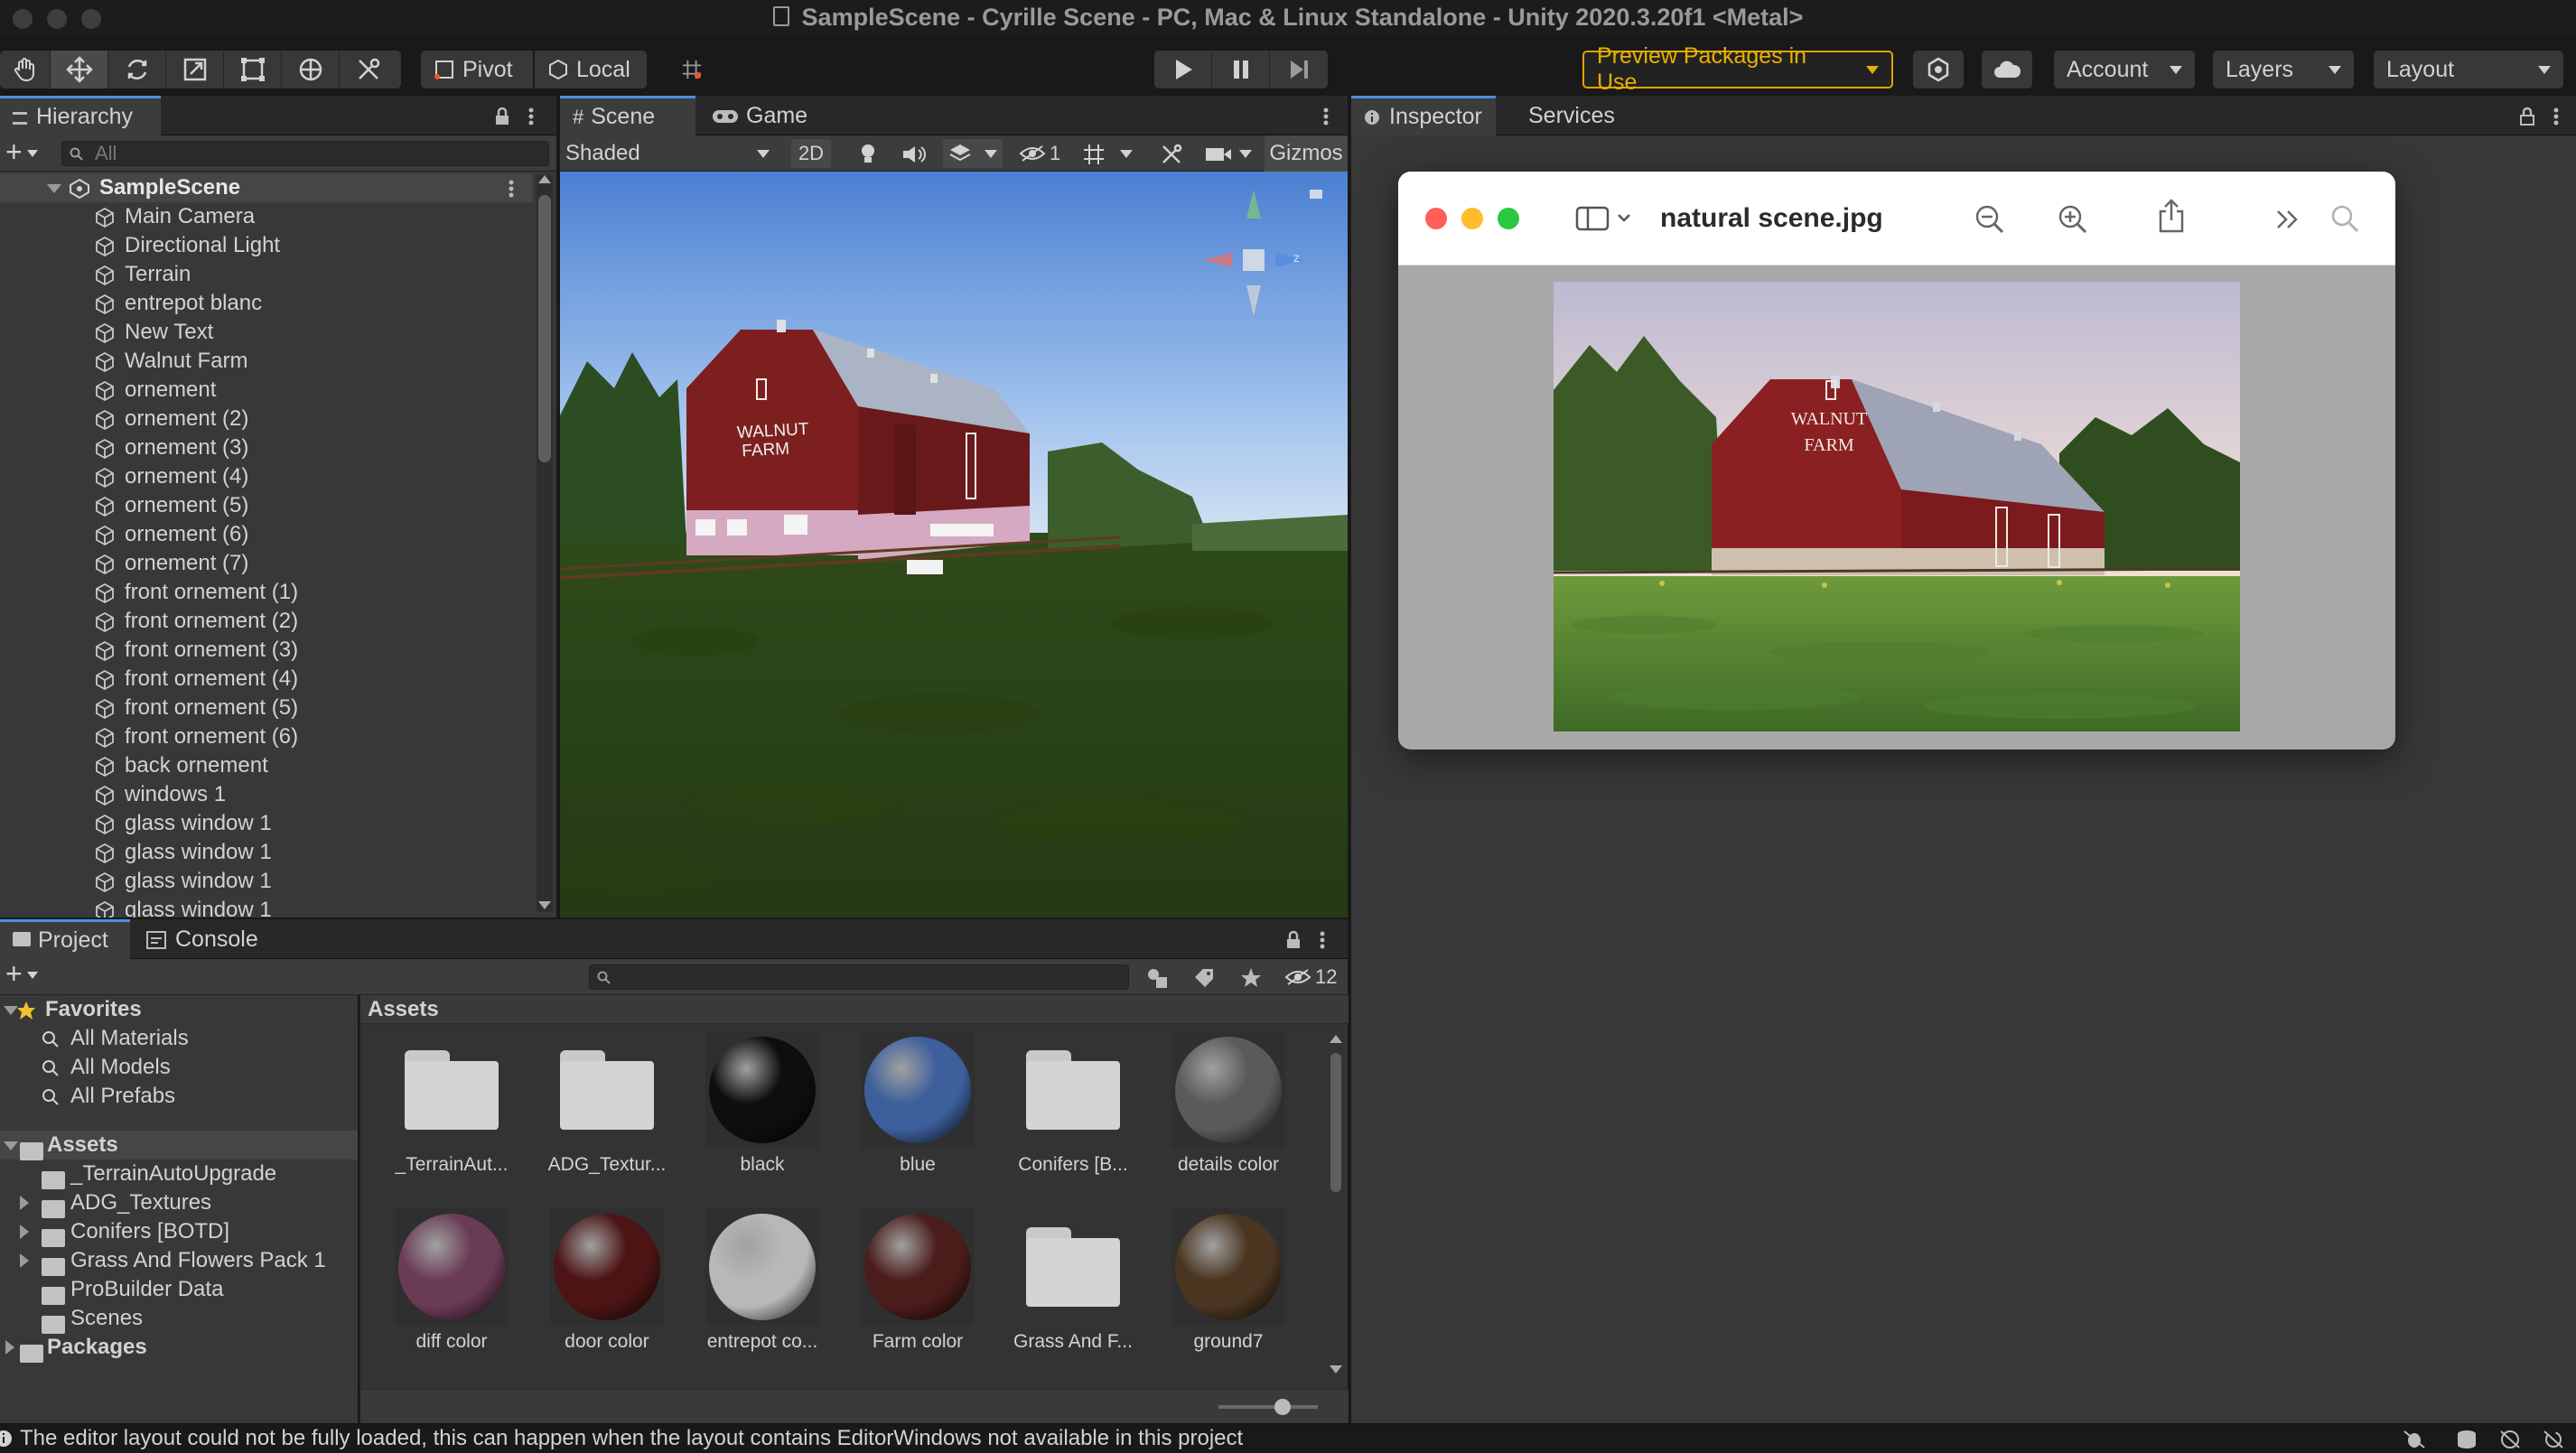  What do you see at coordinates (914, 154) in the screenshot?
I see `audio-toggle-icon` at bounding box center [914, 154].